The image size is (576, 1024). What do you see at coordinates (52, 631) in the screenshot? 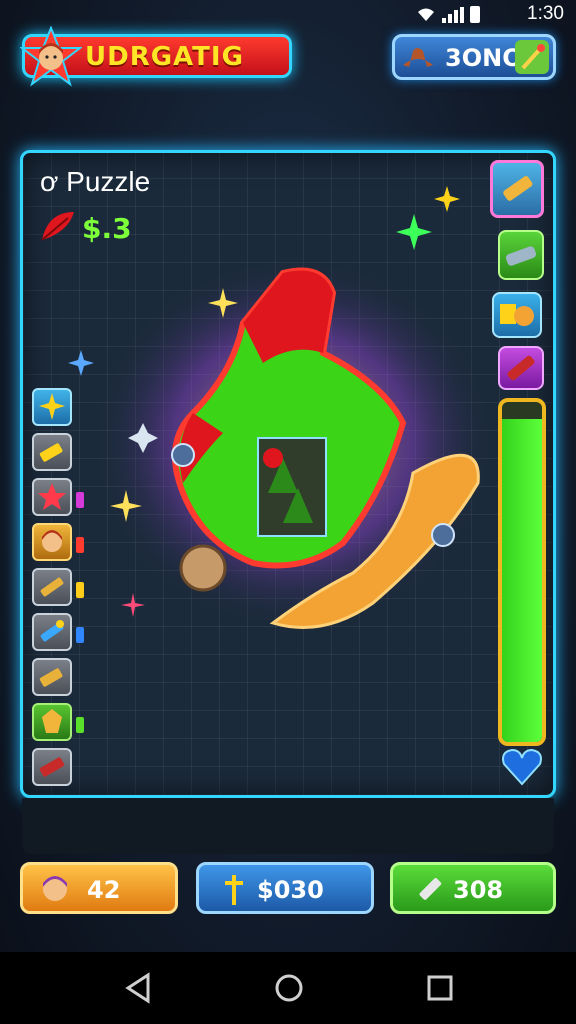
I see `brush-icon` at bounding box center [52, 631].